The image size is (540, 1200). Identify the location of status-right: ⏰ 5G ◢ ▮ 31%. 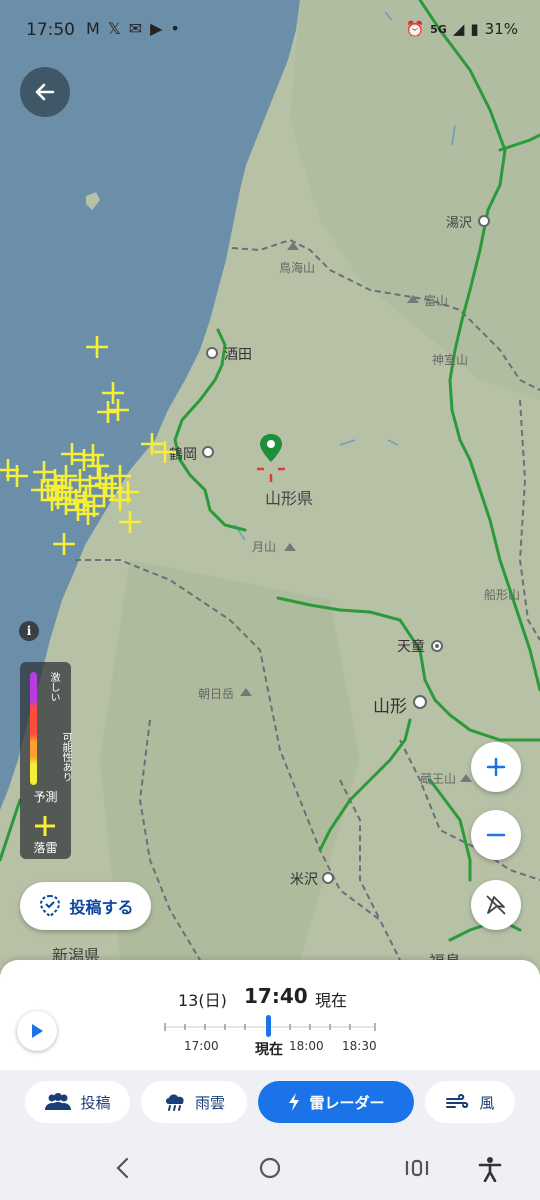
(461, 29).